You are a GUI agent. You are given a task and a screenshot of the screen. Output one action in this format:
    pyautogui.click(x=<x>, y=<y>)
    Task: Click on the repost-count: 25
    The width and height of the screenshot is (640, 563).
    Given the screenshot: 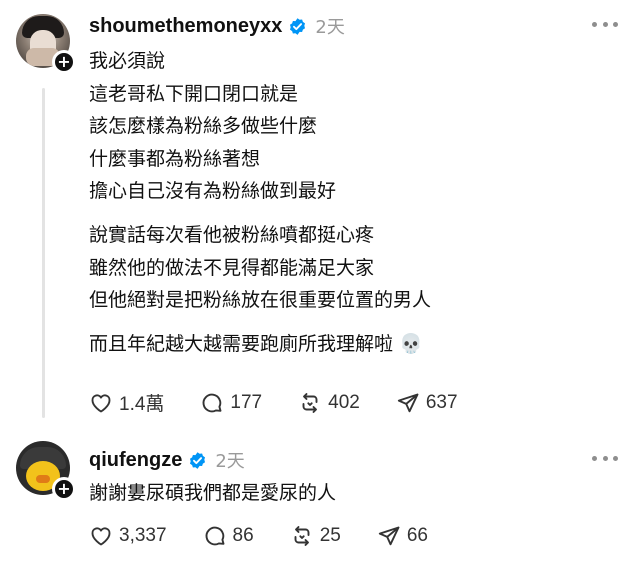 What is the action you would take?
    pyautogui.click(x=330, y=535)
    